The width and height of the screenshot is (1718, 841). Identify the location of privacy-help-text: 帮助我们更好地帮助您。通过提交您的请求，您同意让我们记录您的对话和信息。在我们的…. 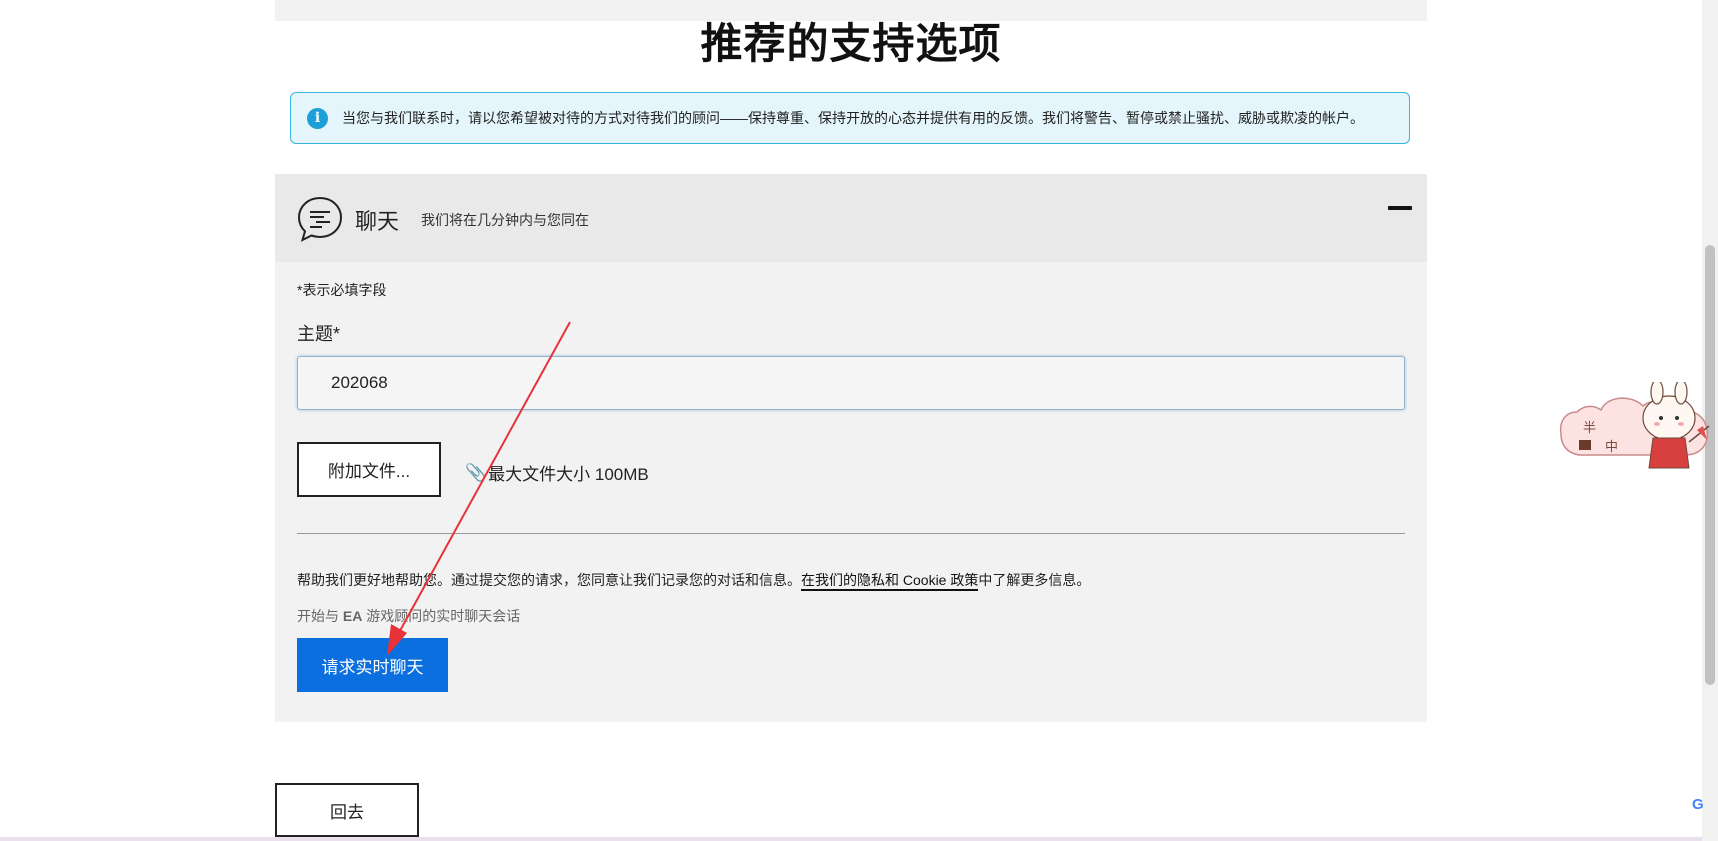
(694, 580).